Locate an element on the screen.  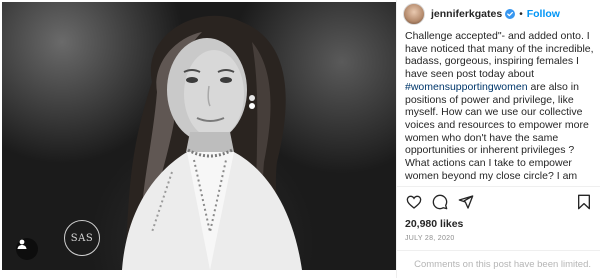
verified-badge-icon is located at coordinates (510, 14).